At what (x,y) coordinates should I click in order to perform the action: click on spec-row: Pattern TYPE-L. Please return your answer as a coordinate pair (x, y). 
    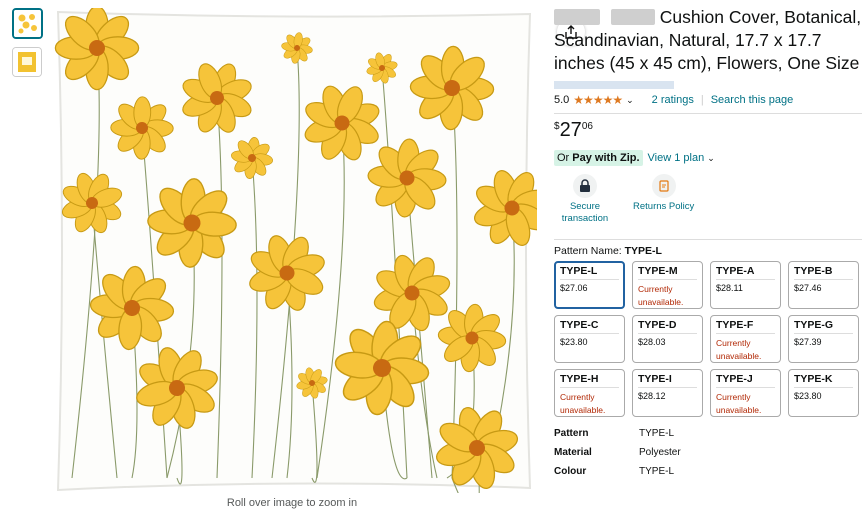
    Looking at the image, I should click on (708, 433).